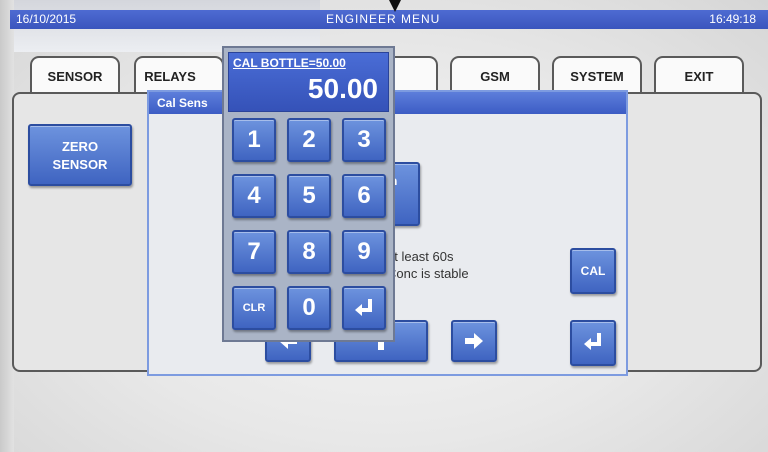 The width and height of the screenshot is (768, 452). I want to click on key-7: 7, so click(254, 252).